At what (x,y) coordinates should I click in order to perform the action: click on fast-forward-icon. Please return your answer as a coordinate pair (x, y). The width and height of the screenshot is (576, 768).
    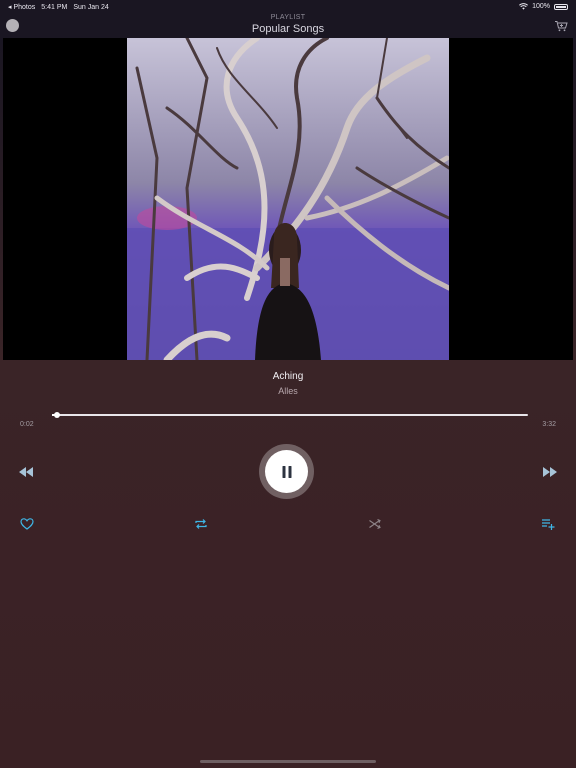
    Looking at the image, I should click on (550, 472).